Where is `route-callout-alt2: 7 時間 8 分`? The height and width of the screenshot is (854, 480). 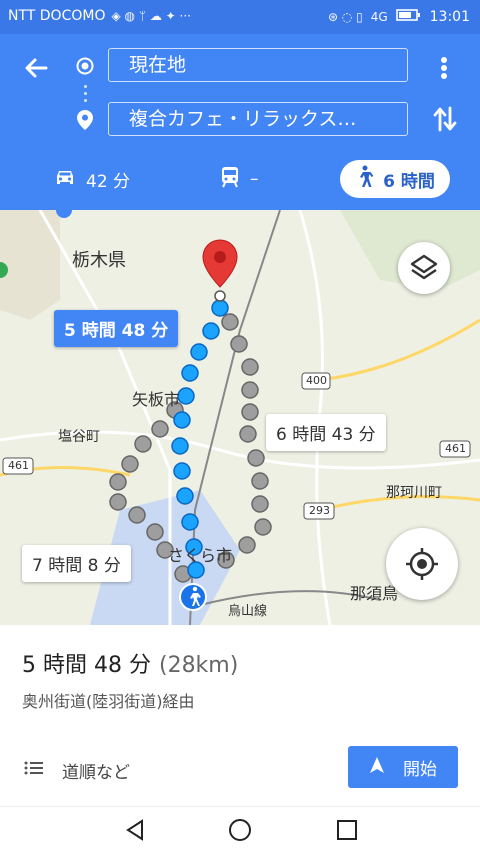 route-callout-alt2: 7 時間 8 分 is located at coordinates (76, 563).